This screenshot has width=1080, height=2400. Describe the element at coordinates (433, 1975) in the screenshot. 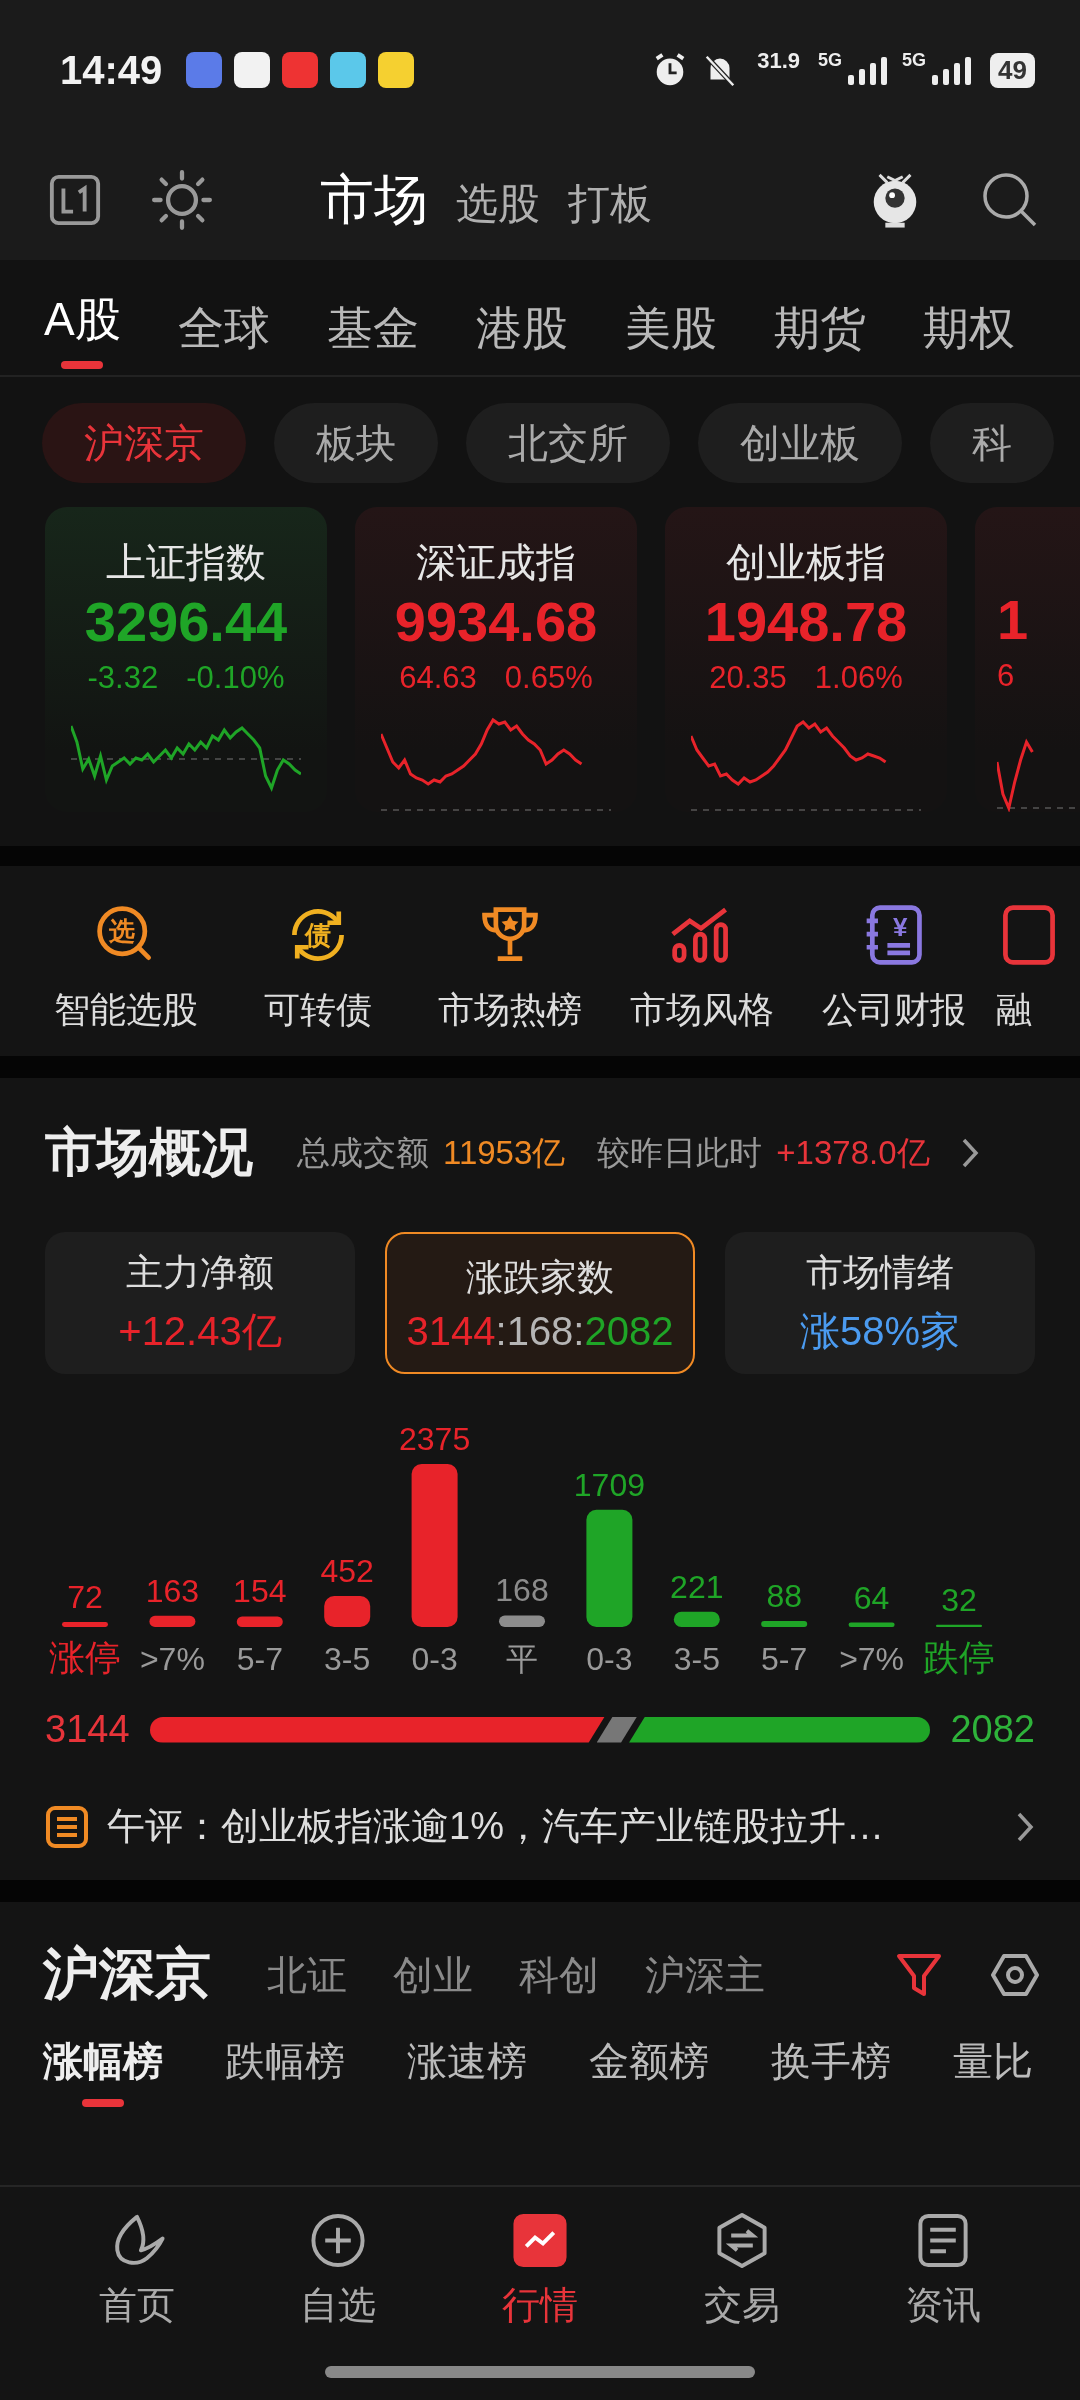

I see `board-tab: 创业` at that location.